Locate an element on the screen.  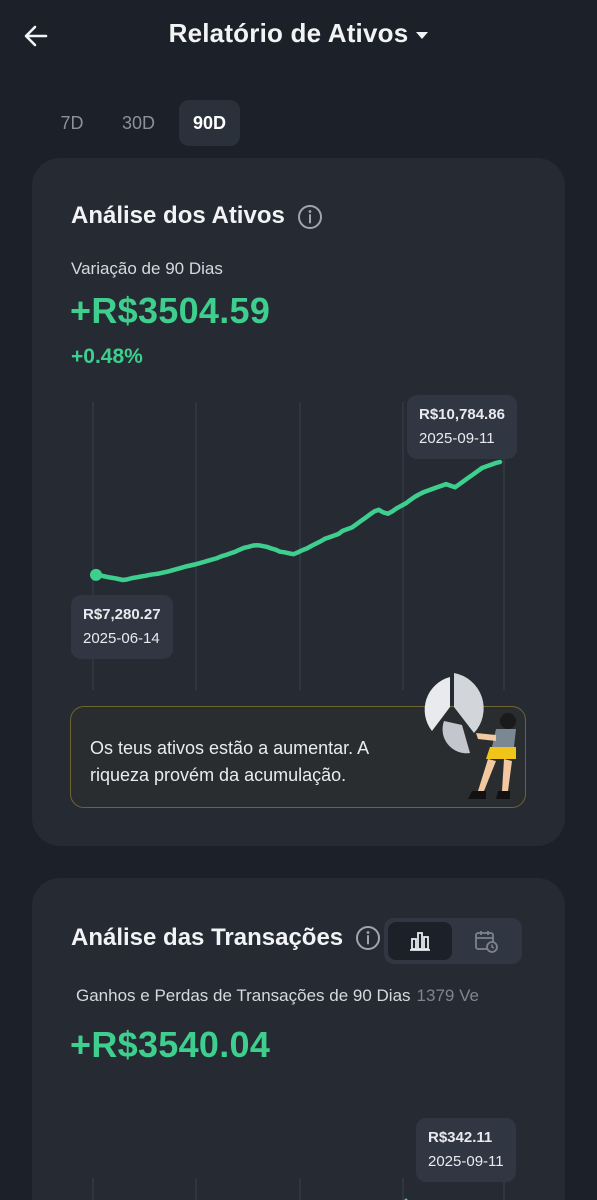
transaction-analysis-title: Análise das Transações is located at coordinates (207, 937).